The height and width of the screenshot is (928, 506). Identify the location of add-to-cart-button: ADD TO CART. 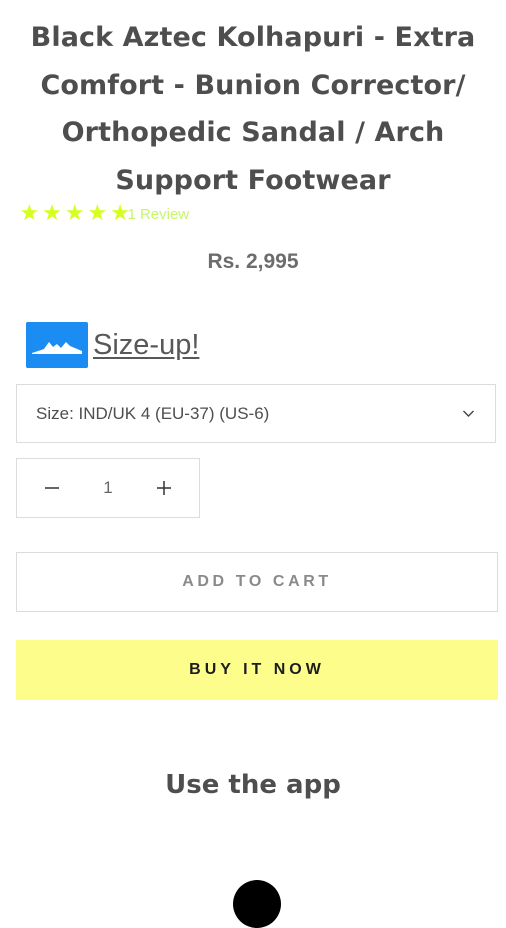
(257, 582).